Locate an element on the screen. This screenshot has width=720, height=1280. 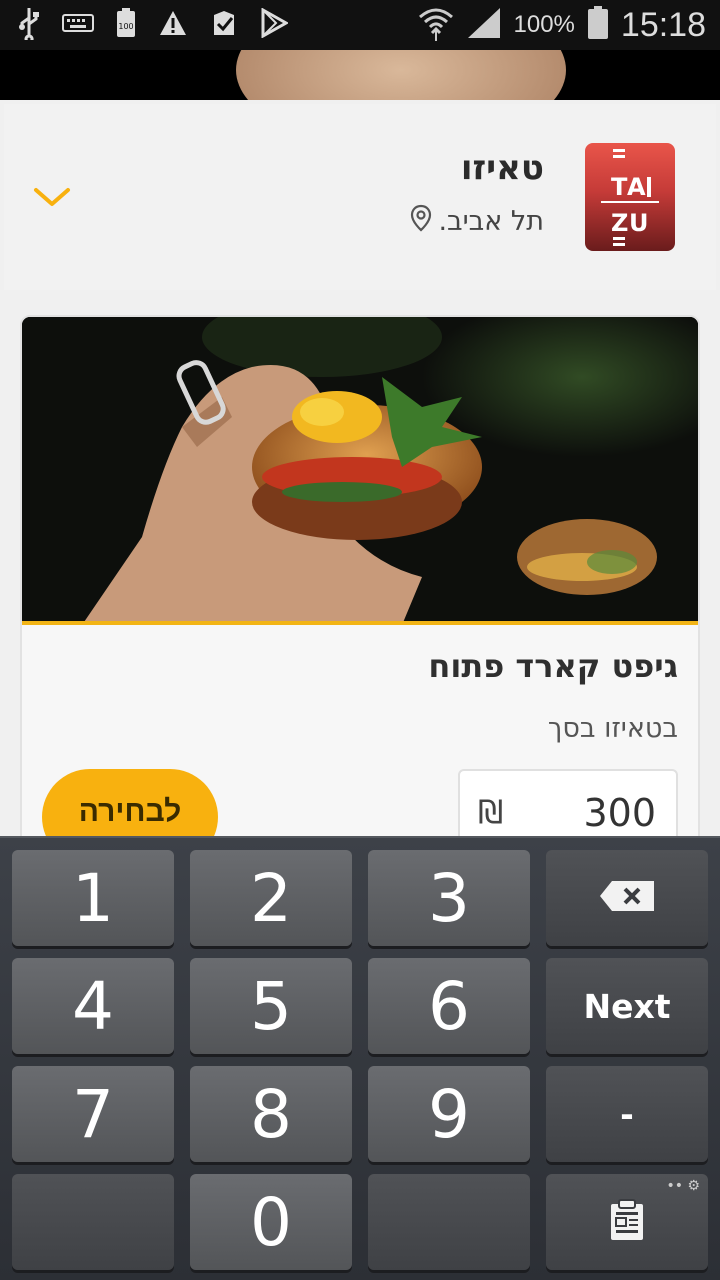
battery-full-small-icon: 100 is located at coordinates (126, 25).